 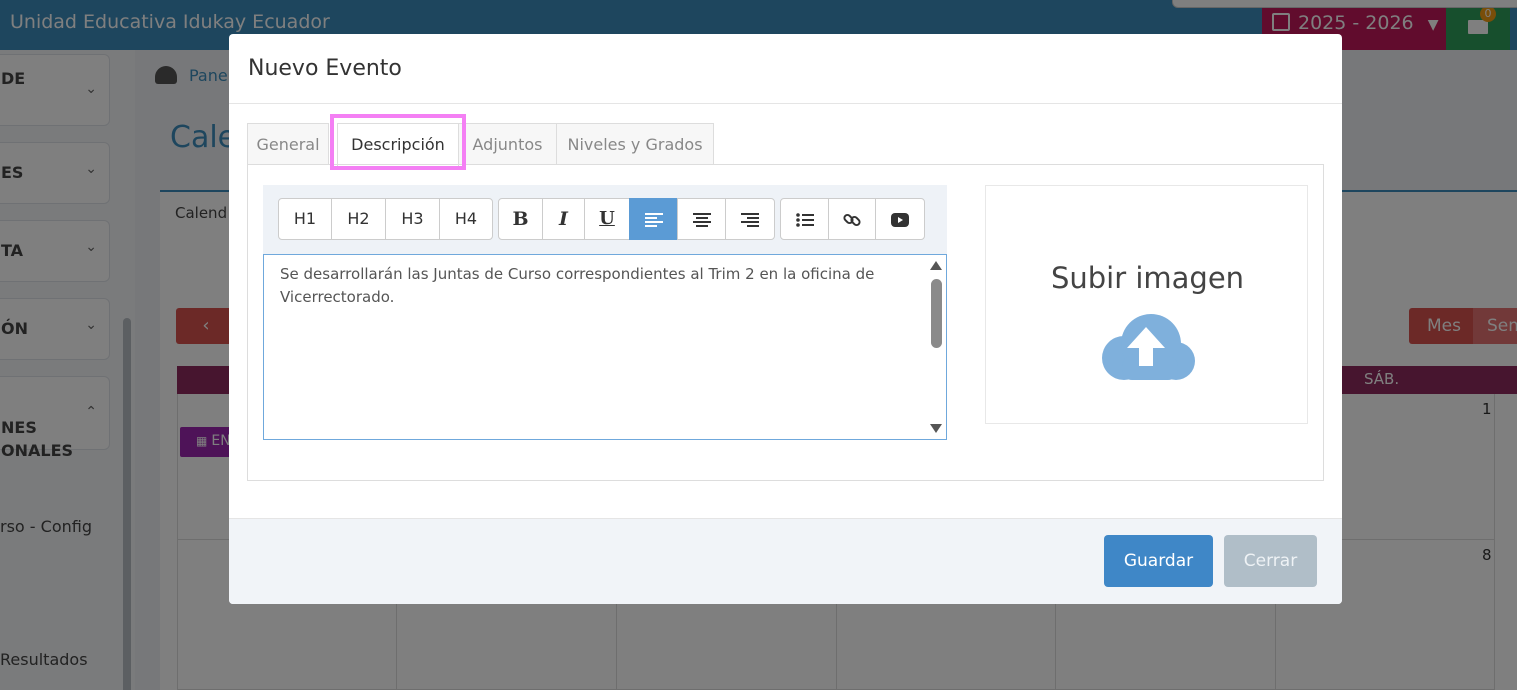 What do you see at coordinates (1270, 561) in the screenshot?
I see `close-button: Cerrar` at bounding box center [1270, 561].